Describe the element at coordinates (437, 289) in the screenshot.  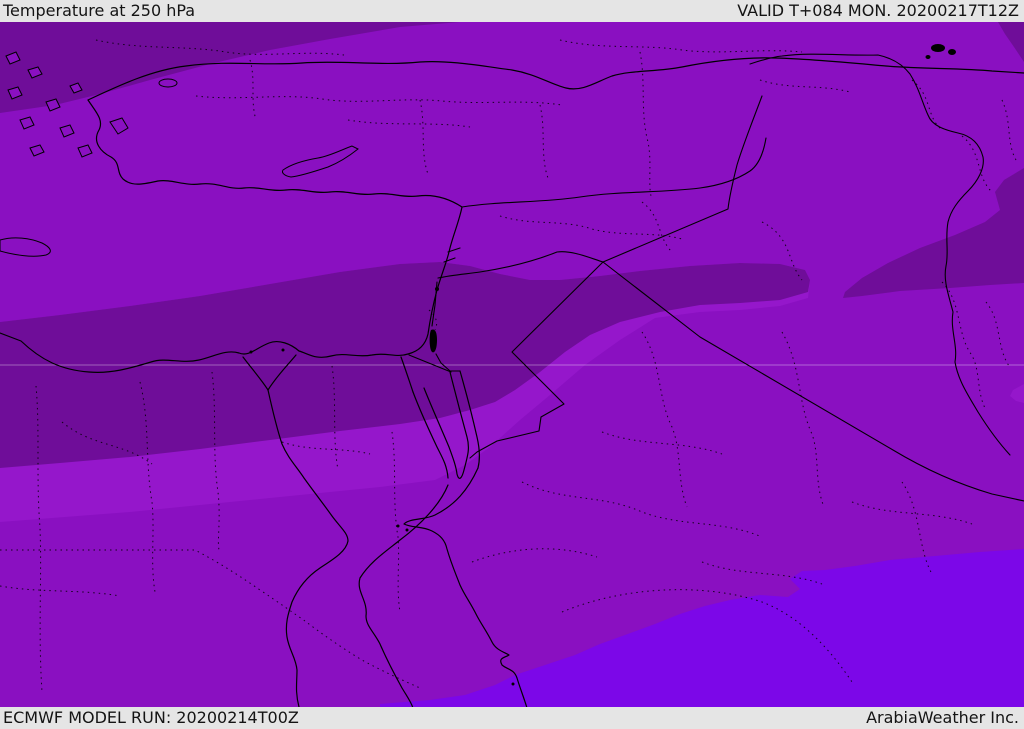
I see `sea-of-galilee` at that location.